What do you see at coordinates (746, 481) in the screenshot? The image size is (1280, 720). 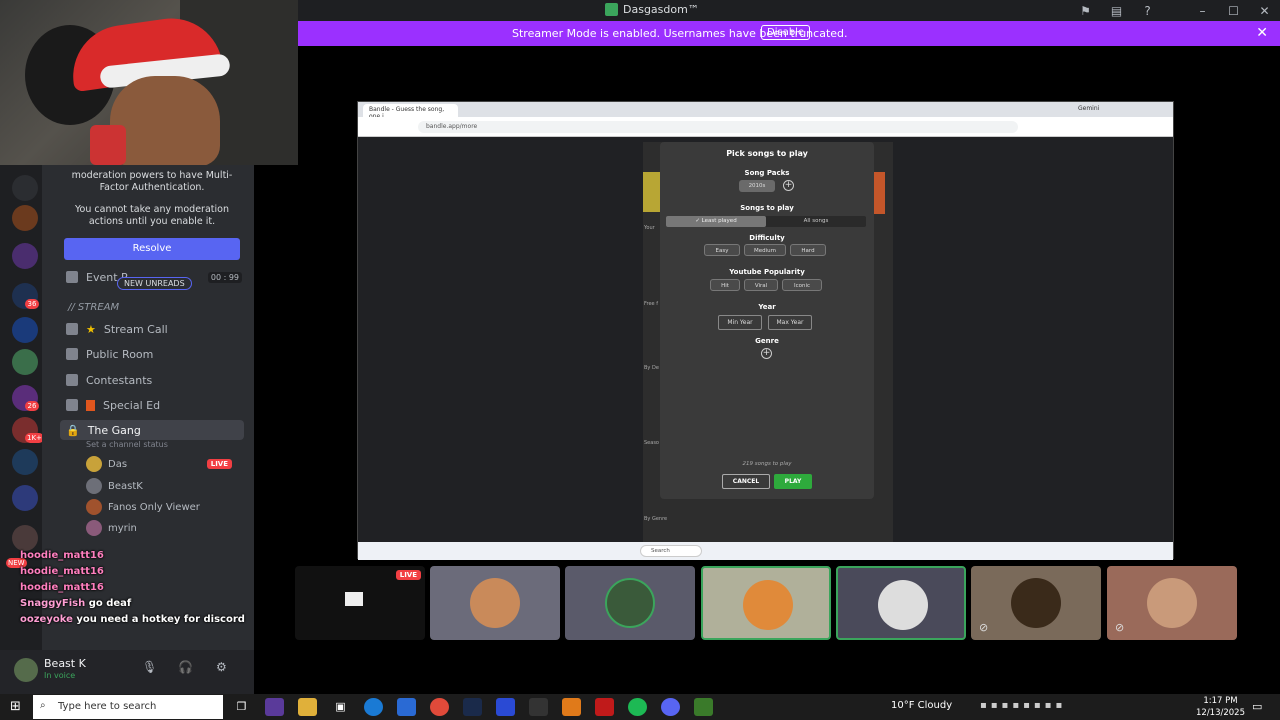 I see `cancel-button: CANCEL` at bounding box center [746, 481].